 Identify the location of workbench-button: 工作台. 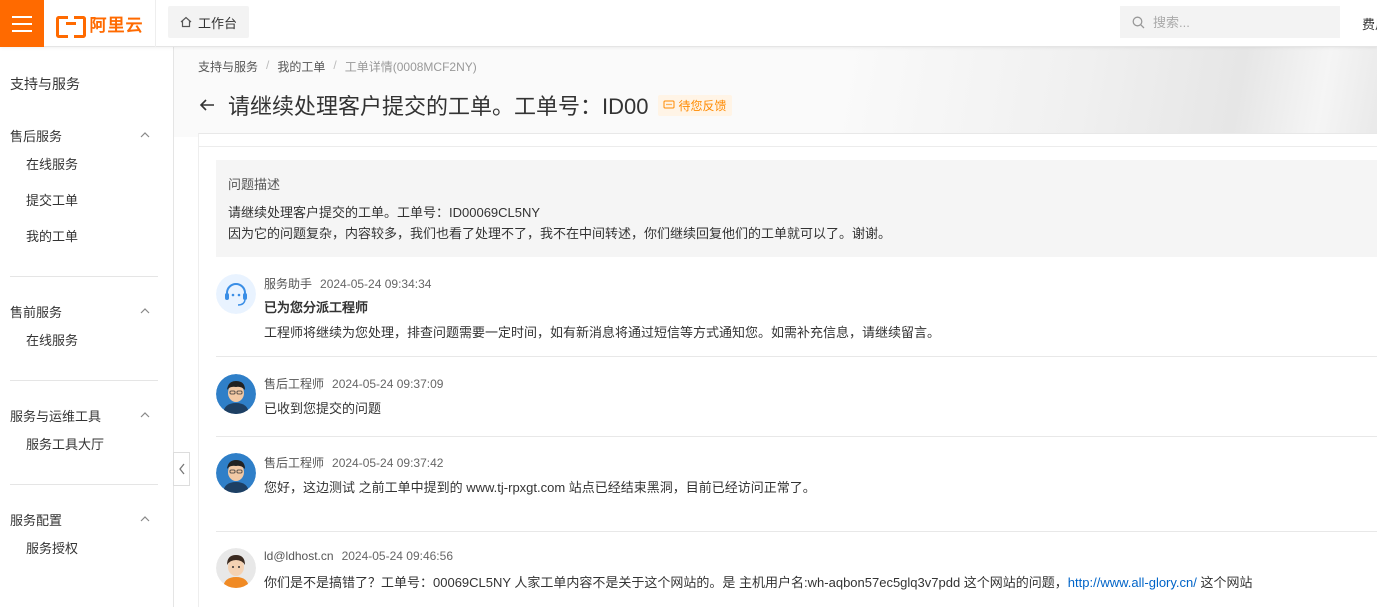
(209, 22).